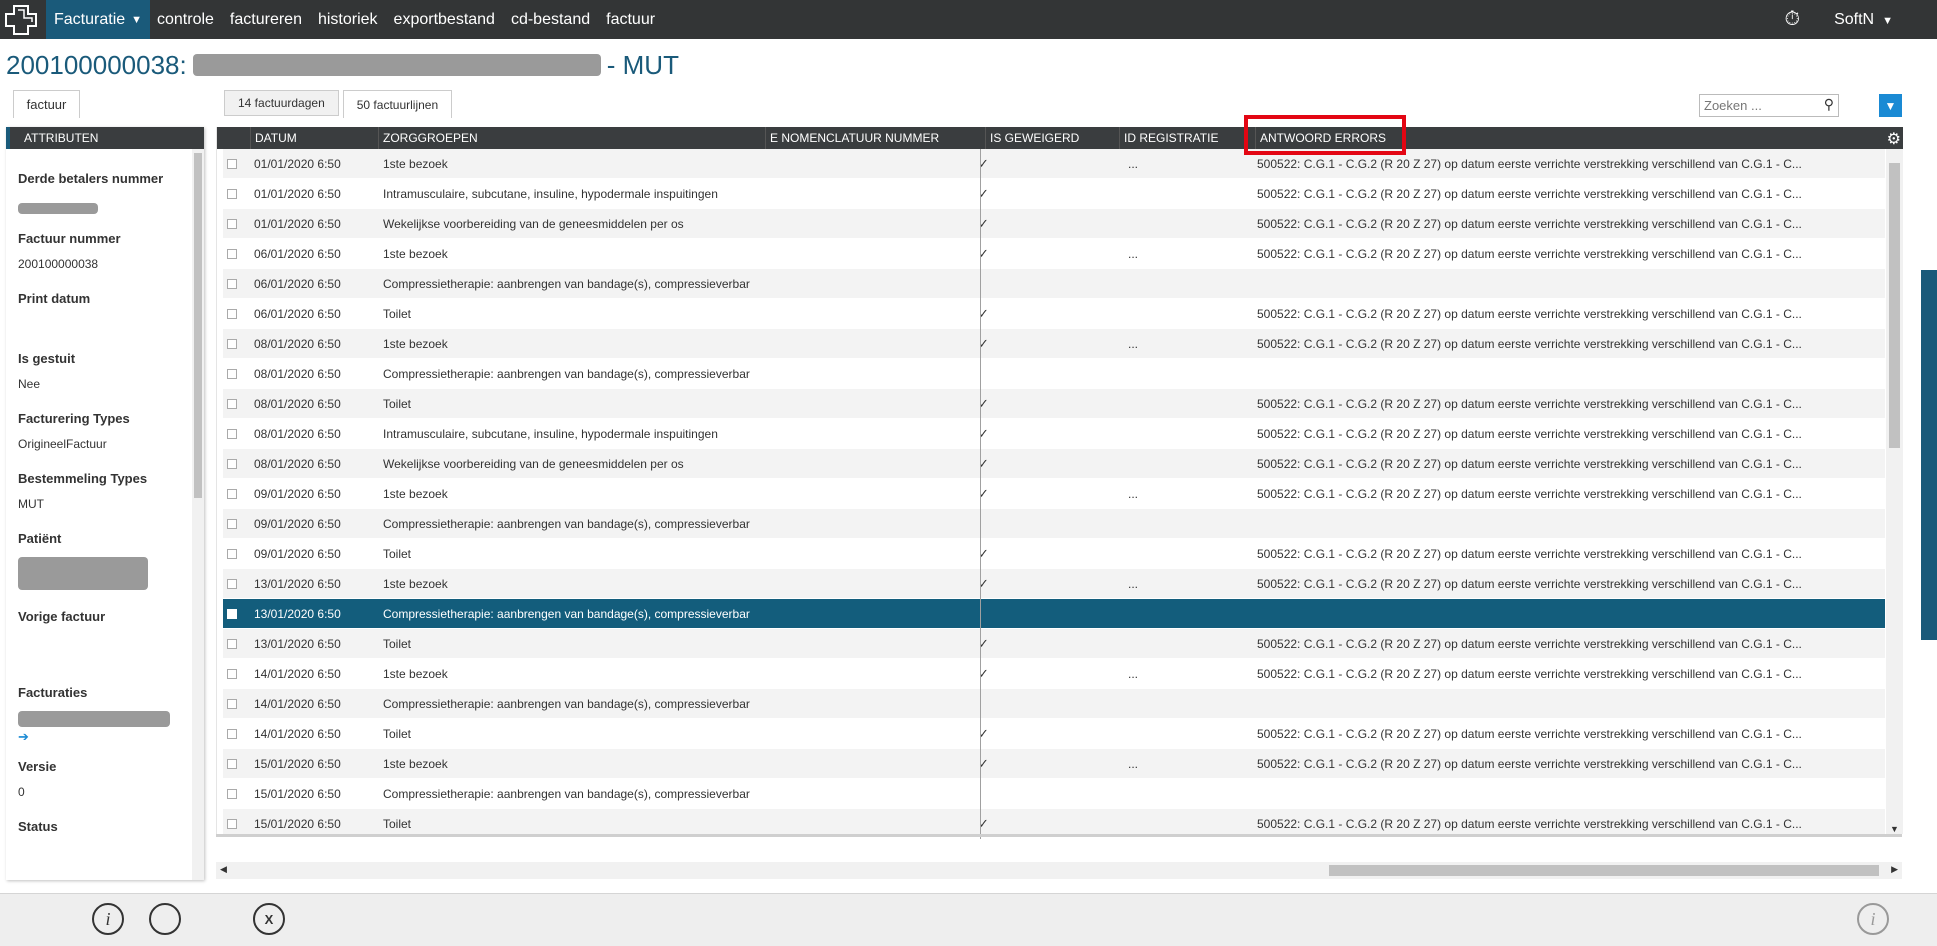 The image size is (1937, 946). I want to click on tab-factuurlijnen: 50 factuurlijnen, so click(397, 104).